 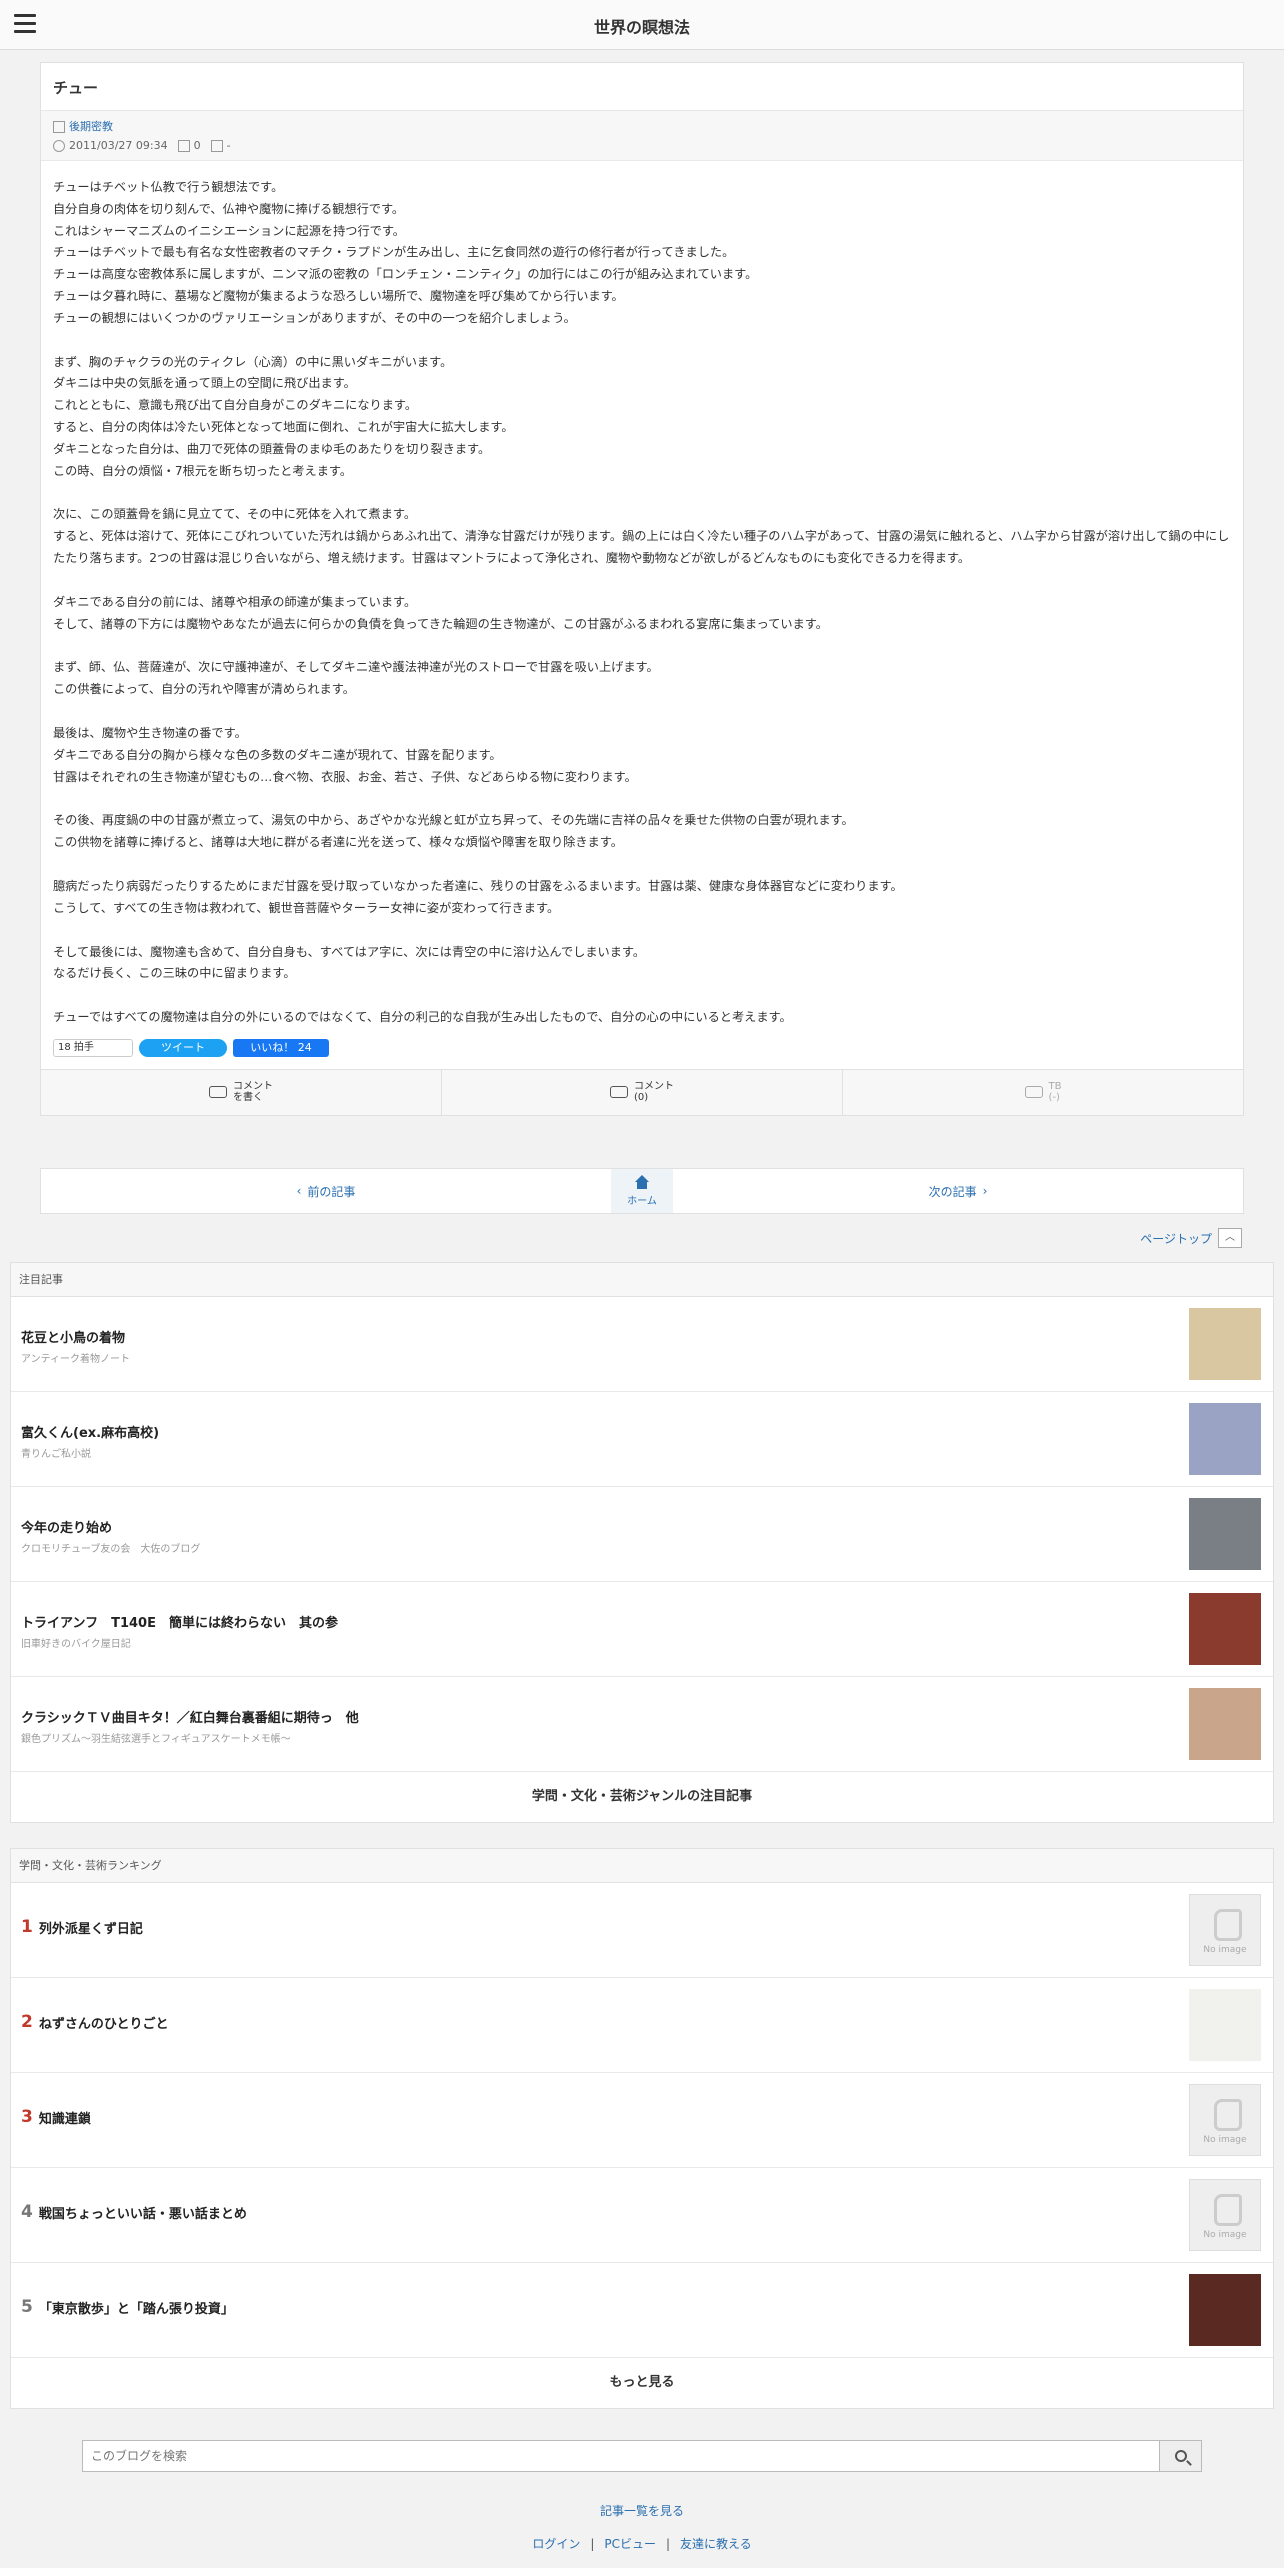 I want to click on clap-button: 18 拍手, so click(x=93, y=1047).